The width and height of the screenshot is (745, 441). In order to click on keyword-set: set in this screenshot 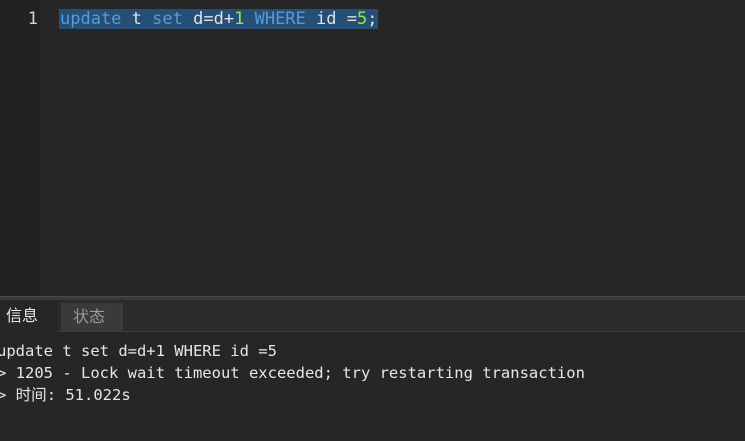, I will do `click(167, 19)`.